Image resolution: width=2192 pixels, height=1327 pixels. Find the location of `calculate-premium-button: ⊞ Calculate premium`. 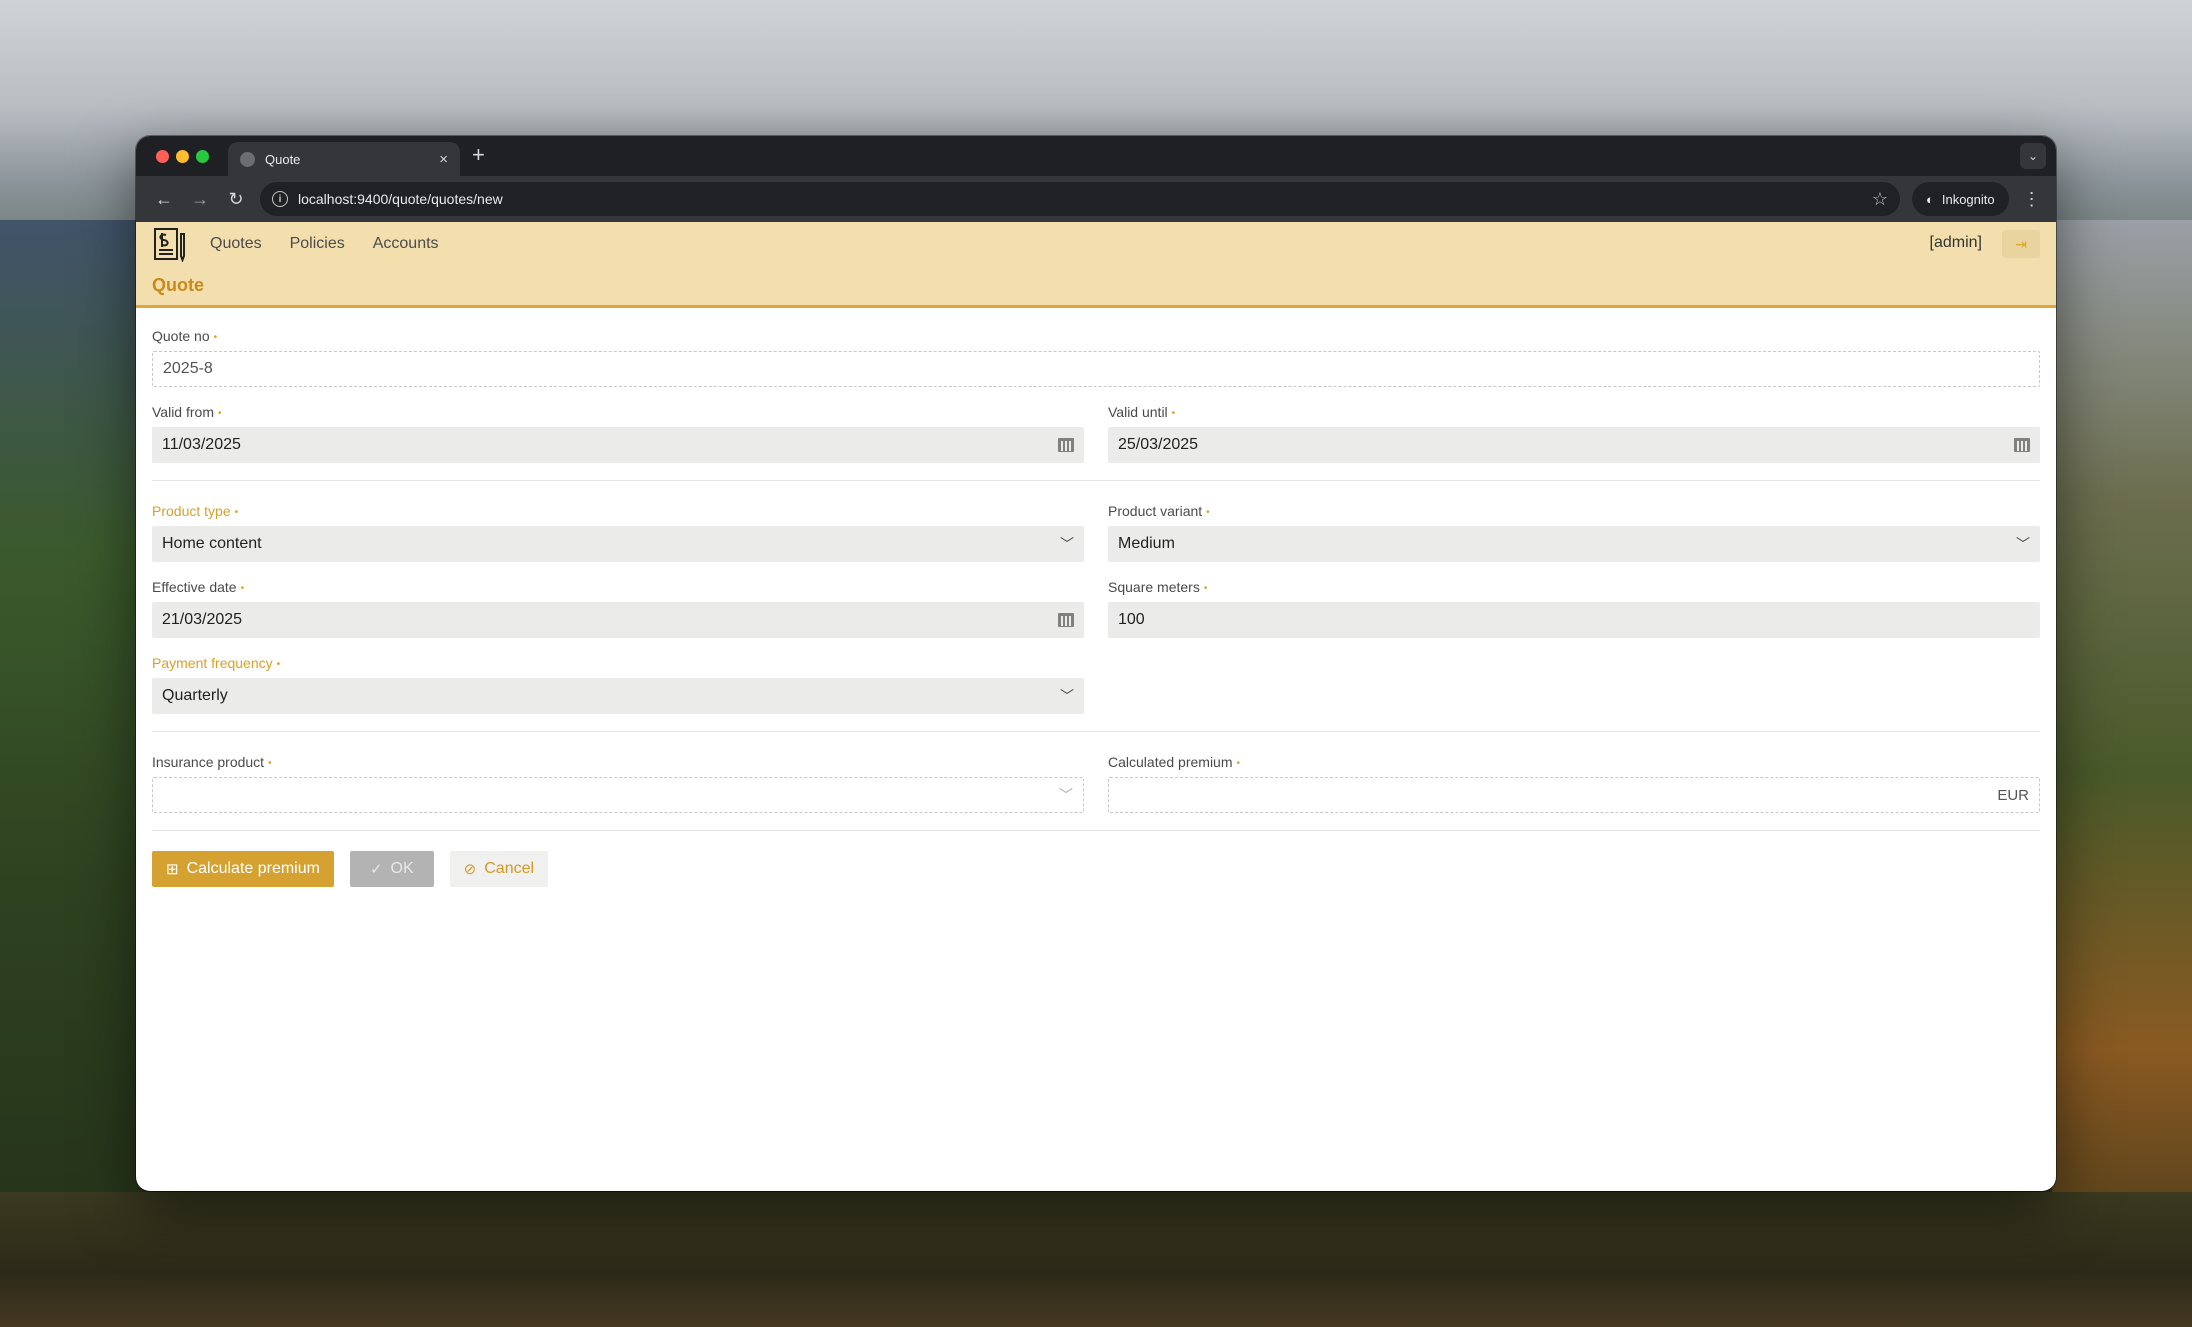

calculate-premium-button: ⊞ Calculate premium is located at coordinates (243, 869).